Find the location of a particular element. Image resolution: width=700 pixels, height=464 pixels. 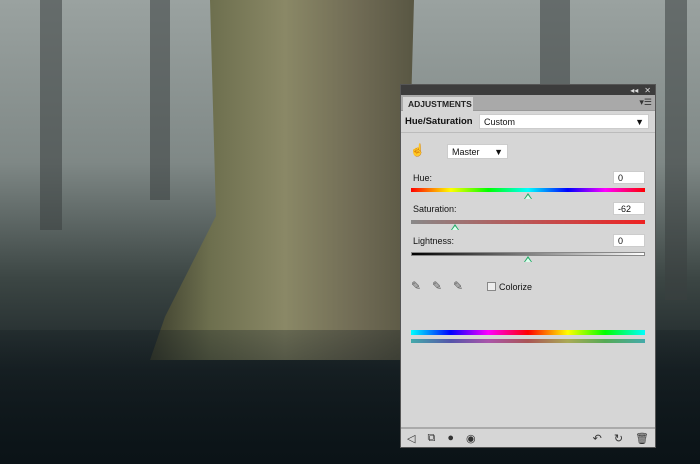

channel-dropdown: Master ▼ is located at coordinates (477, 151).